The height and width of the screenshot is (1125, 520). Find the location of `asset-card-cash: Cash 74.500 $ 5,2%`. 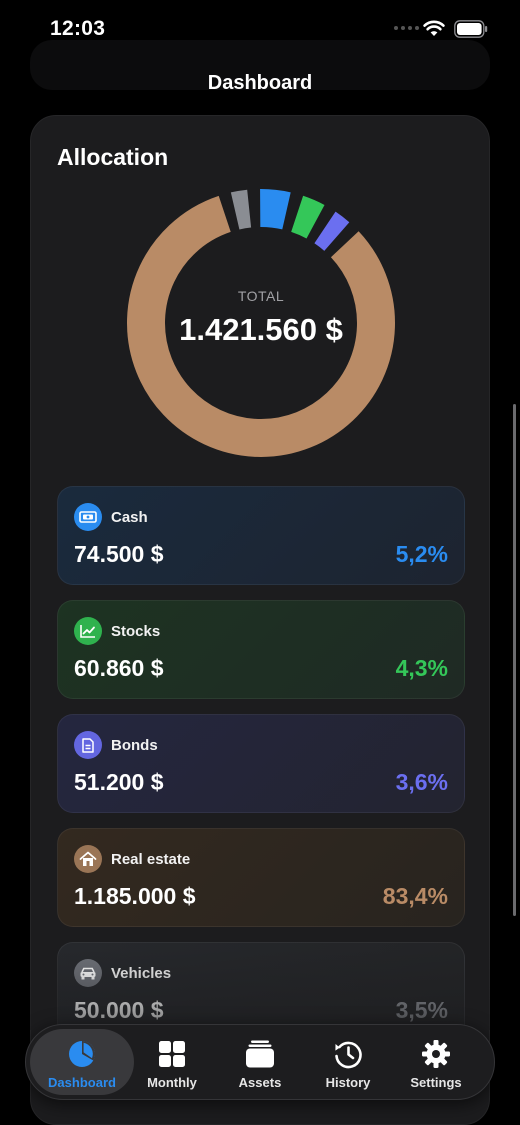

asset-card-cash: Cash 74.500 $ 5,2% is located at coordinates (261, 535).